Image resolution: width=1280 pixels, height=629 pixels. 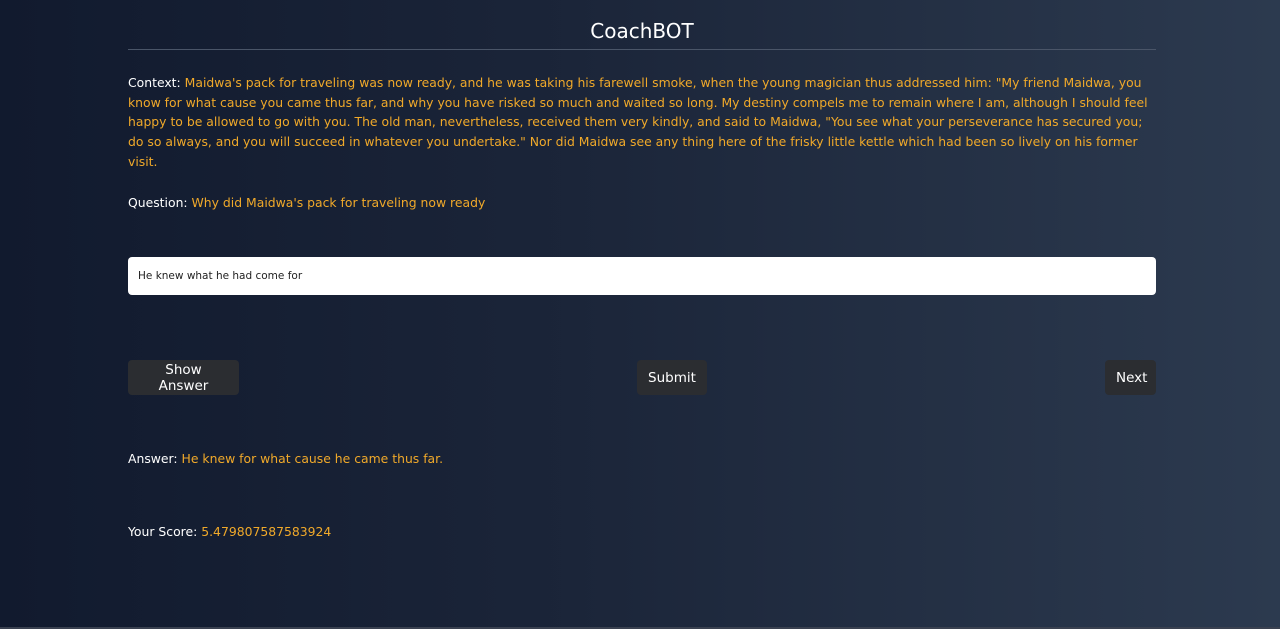 What do you see at coordinates (672, 377) in the screenshot?
I see `submit-button: Submit` at bounding box center [672, 377].